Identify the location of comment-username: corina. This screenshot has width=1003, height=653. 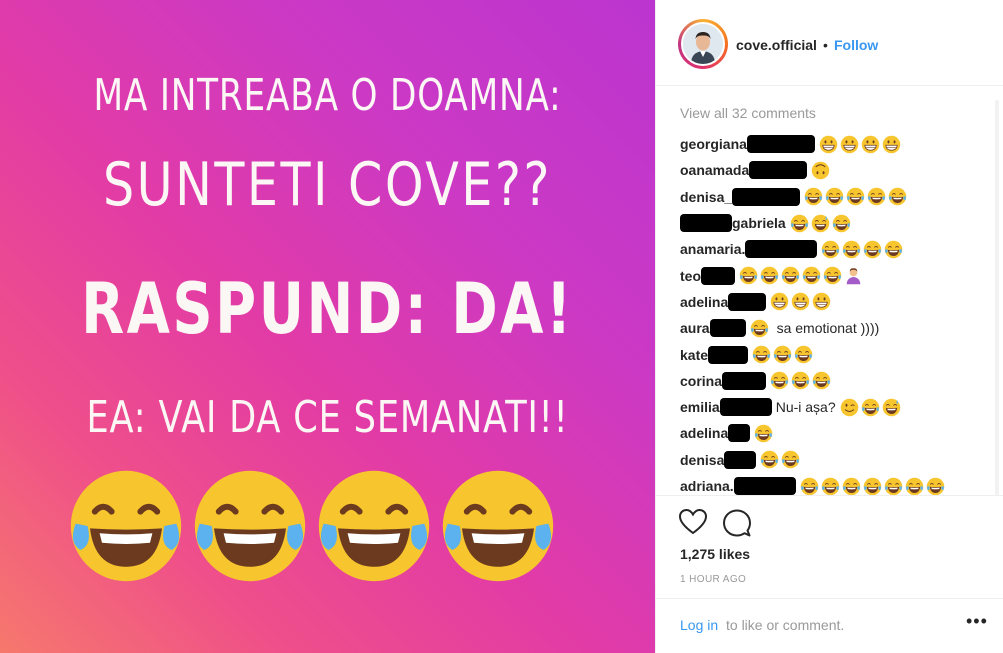
(701, 381).